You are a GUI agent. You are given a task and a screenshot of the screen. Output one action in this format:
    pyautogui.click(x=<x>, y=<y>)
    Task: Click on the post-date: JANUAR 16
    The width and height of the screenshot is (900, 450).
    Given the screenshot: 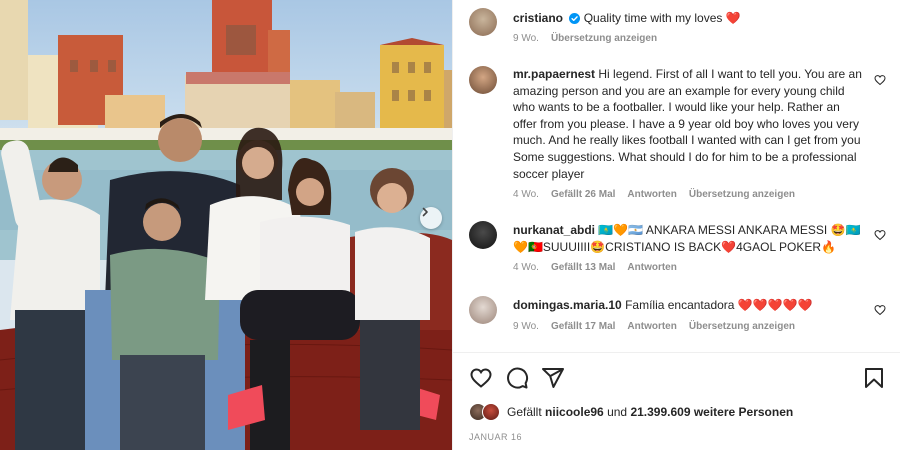 What is the action you would take?
    pyautogui.click(x=495, y=437)
    